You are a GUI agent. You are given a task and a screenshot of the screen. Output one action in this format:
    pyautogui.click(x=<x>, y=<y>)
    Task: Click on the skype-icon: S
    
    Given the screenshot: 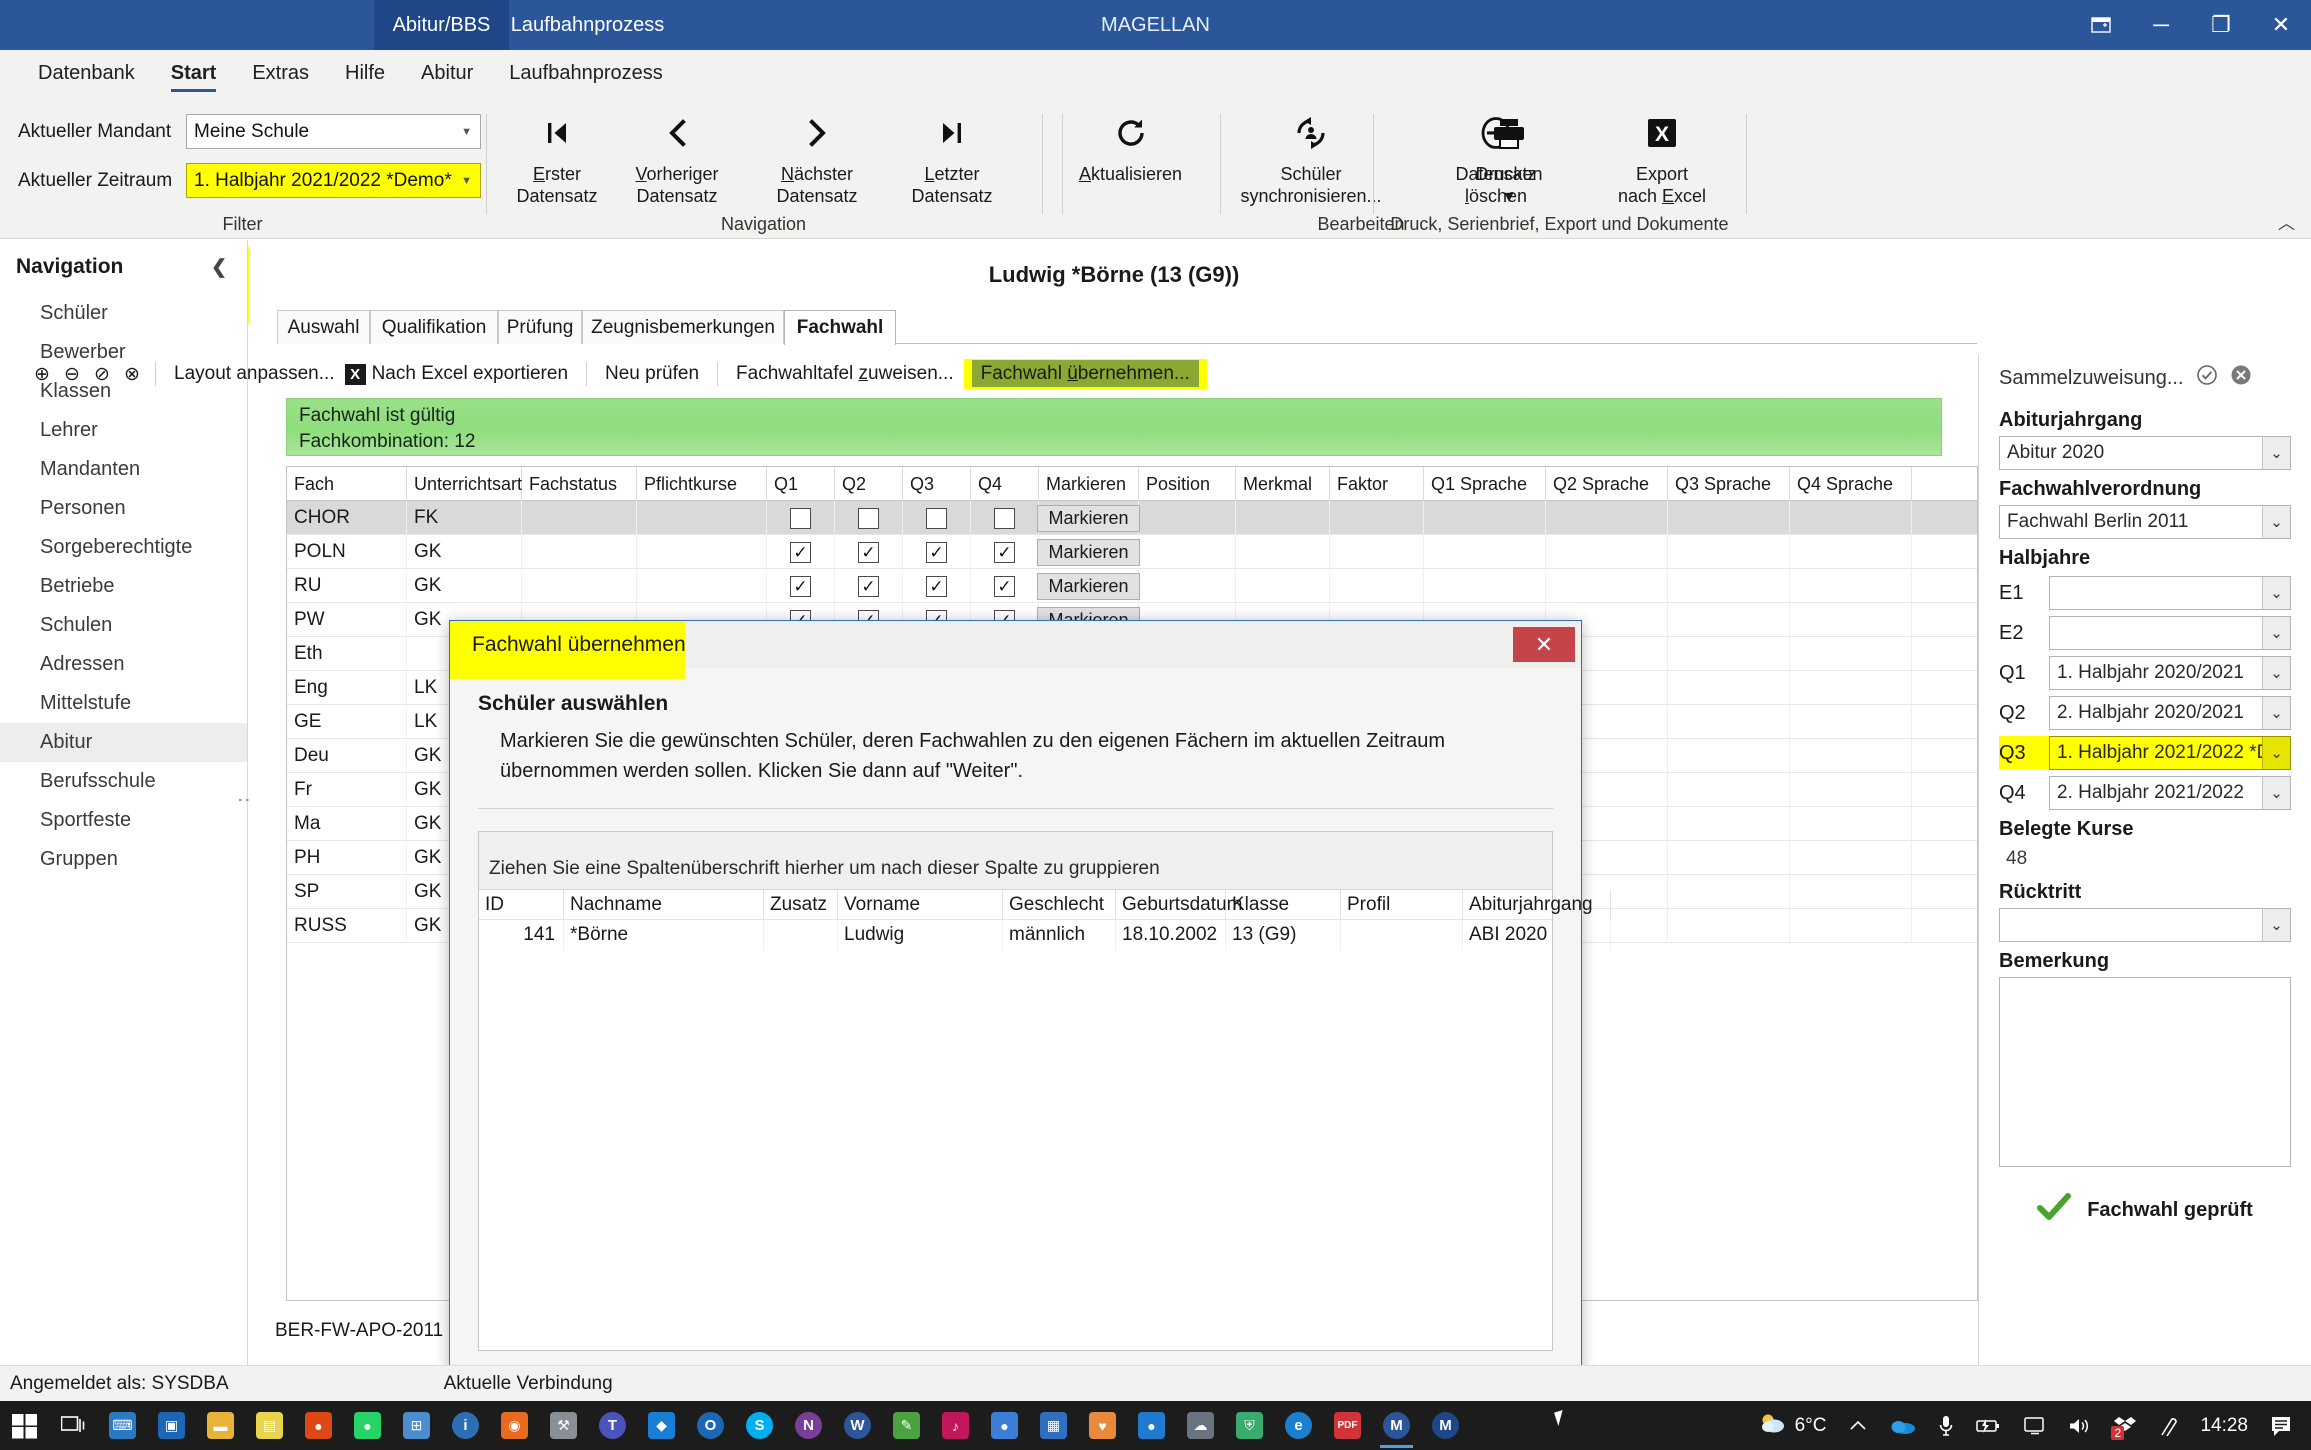 What is the action you would take?
    pyautogui.click(x=759, y=1425)
    